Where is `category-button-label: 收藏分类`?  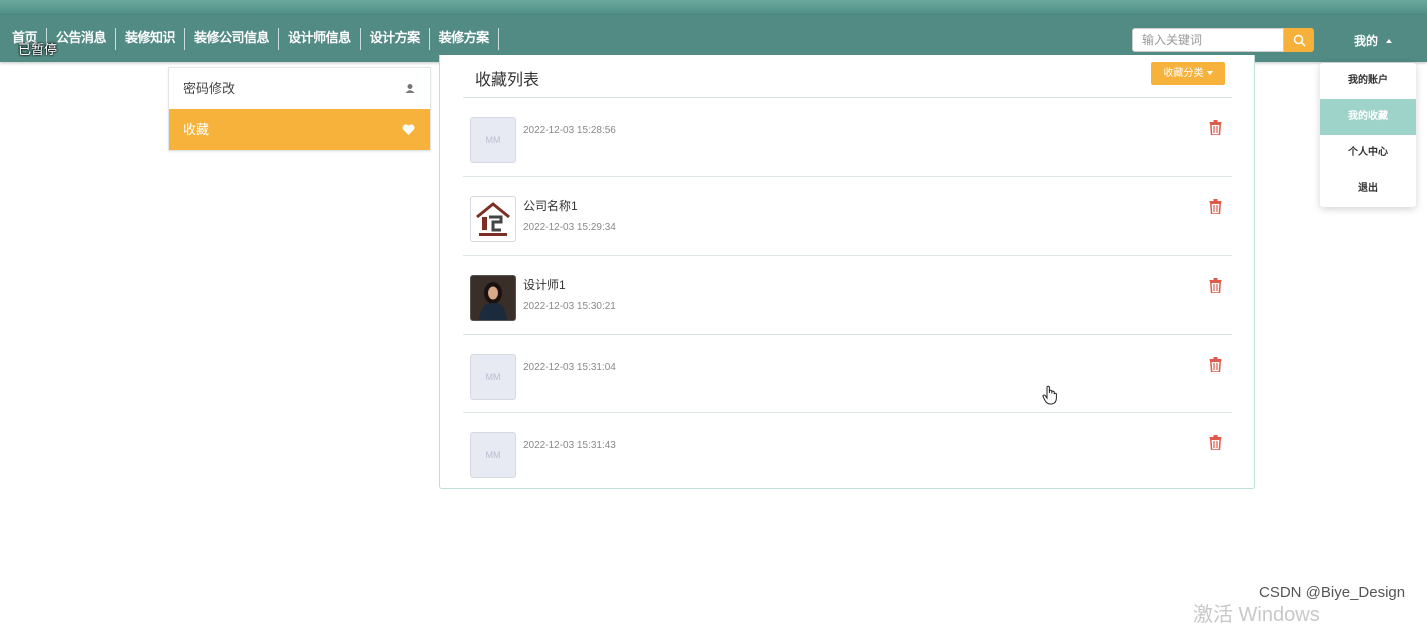
category-button-label: 收藏分类 is located at coordinates (1183, 73).